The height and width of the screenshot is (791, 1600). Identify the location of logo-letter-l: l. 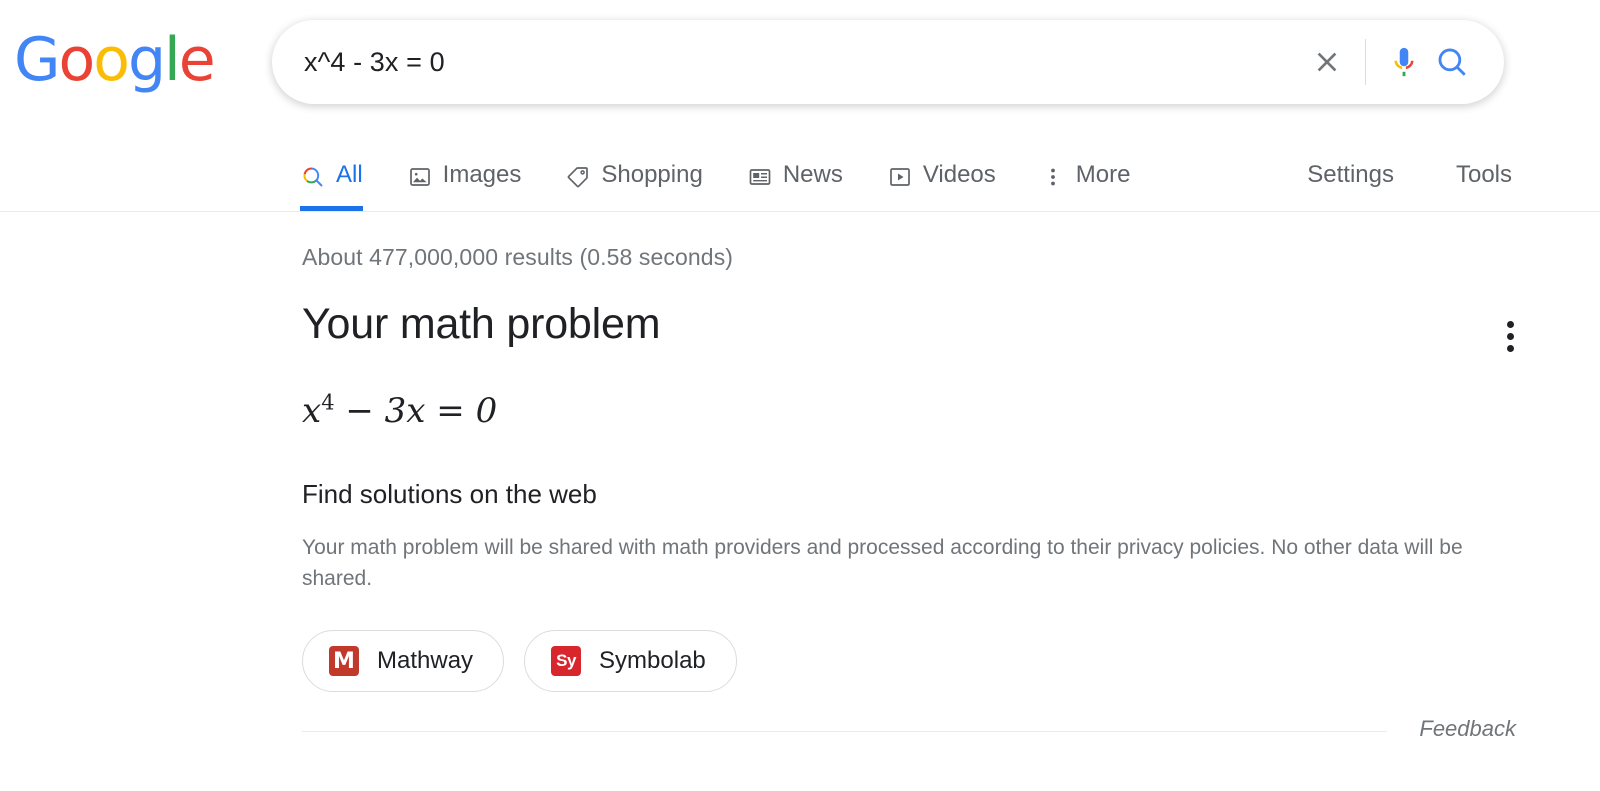
(172, 60).